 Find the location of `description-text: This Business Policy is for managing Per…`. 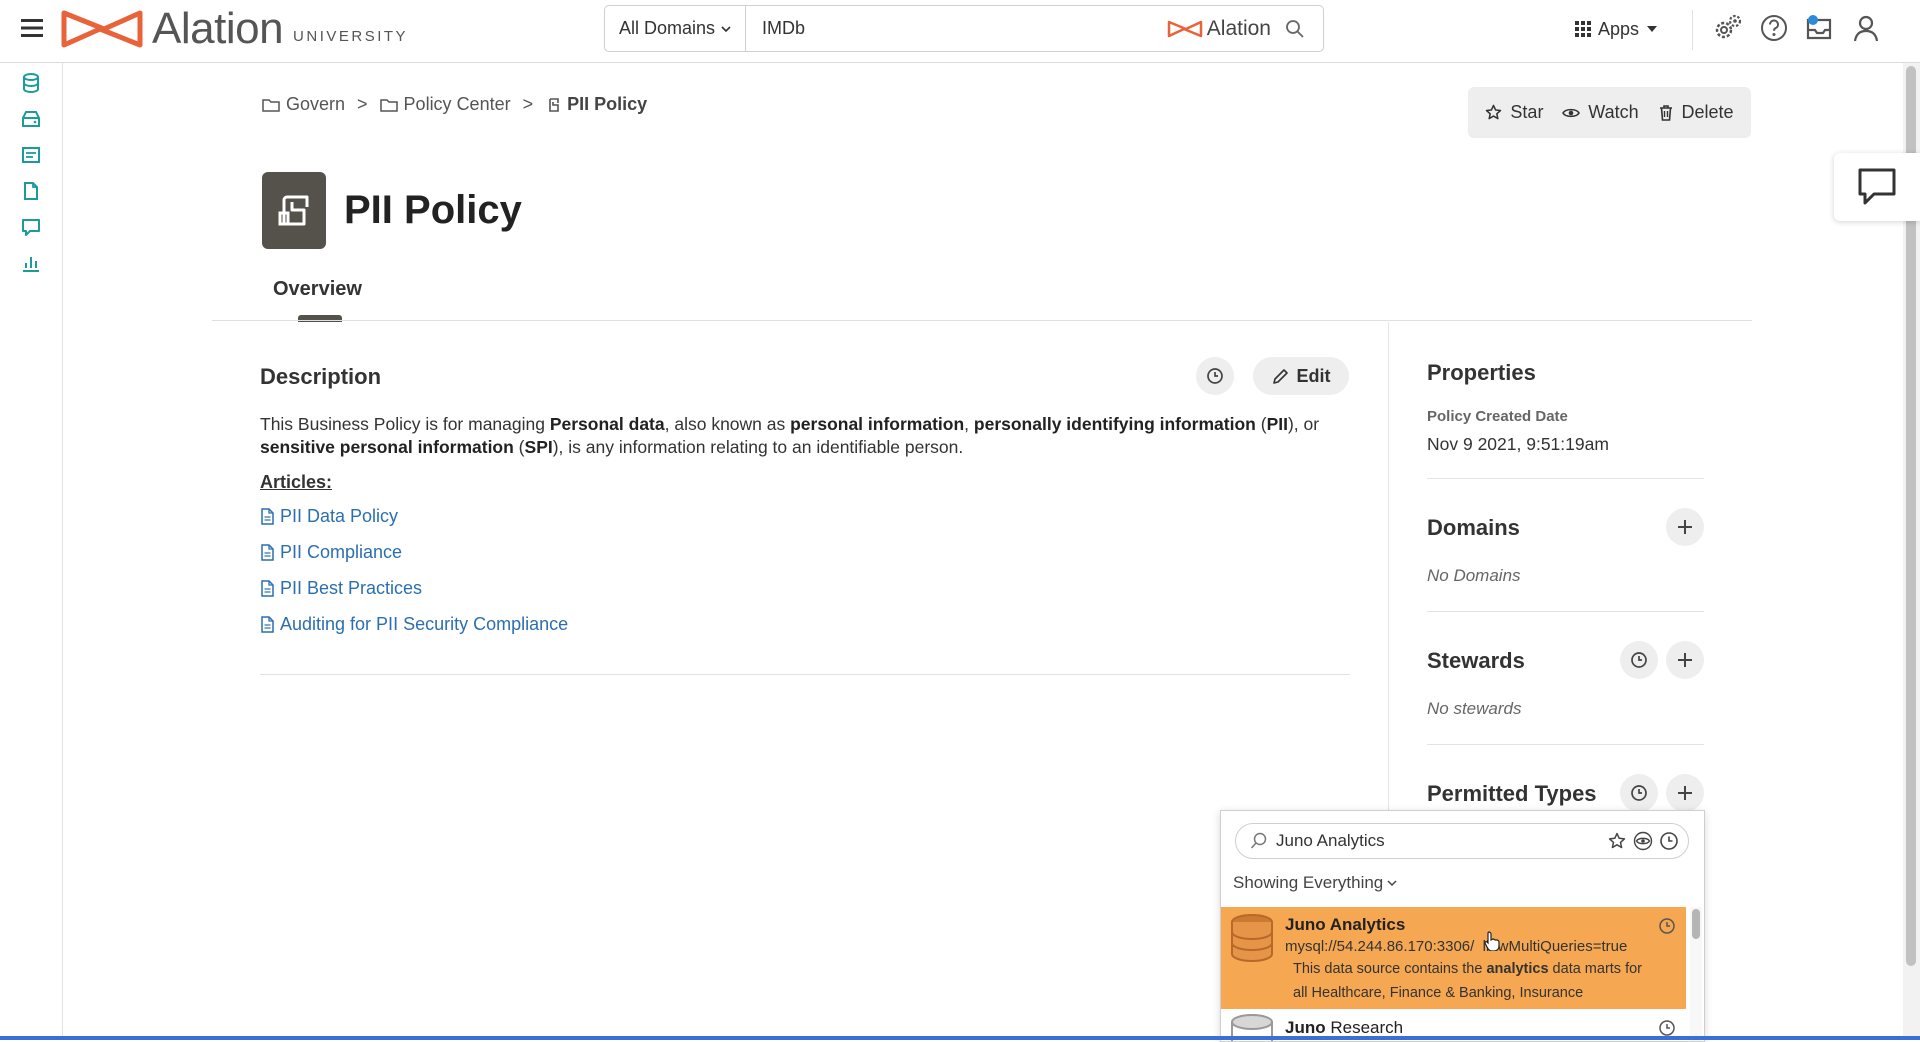

description-text: This Business Policy is for managing Per… is located at coordinates (790, 435).